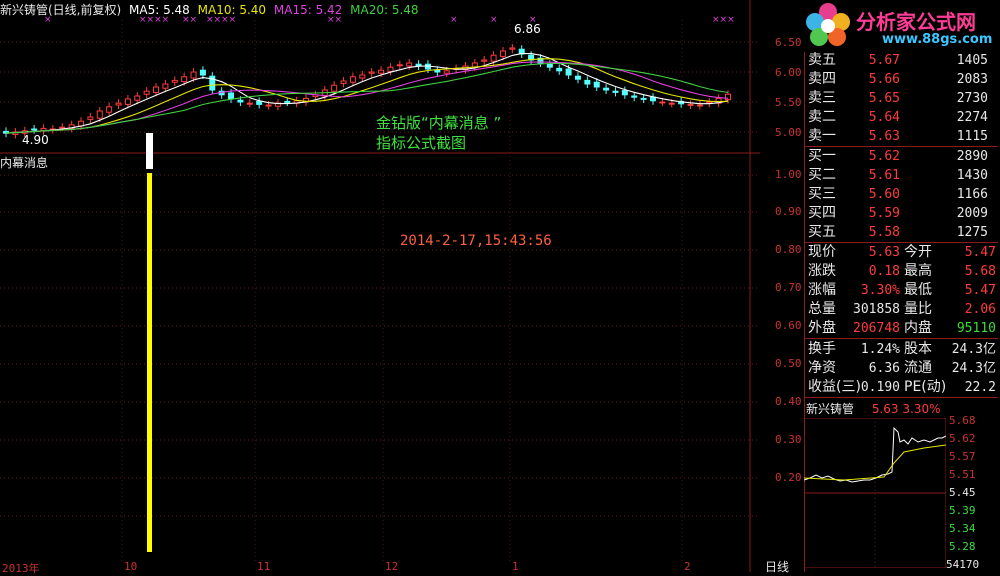  I want to click on x-label-2013: 2013年, so click(21, 568).